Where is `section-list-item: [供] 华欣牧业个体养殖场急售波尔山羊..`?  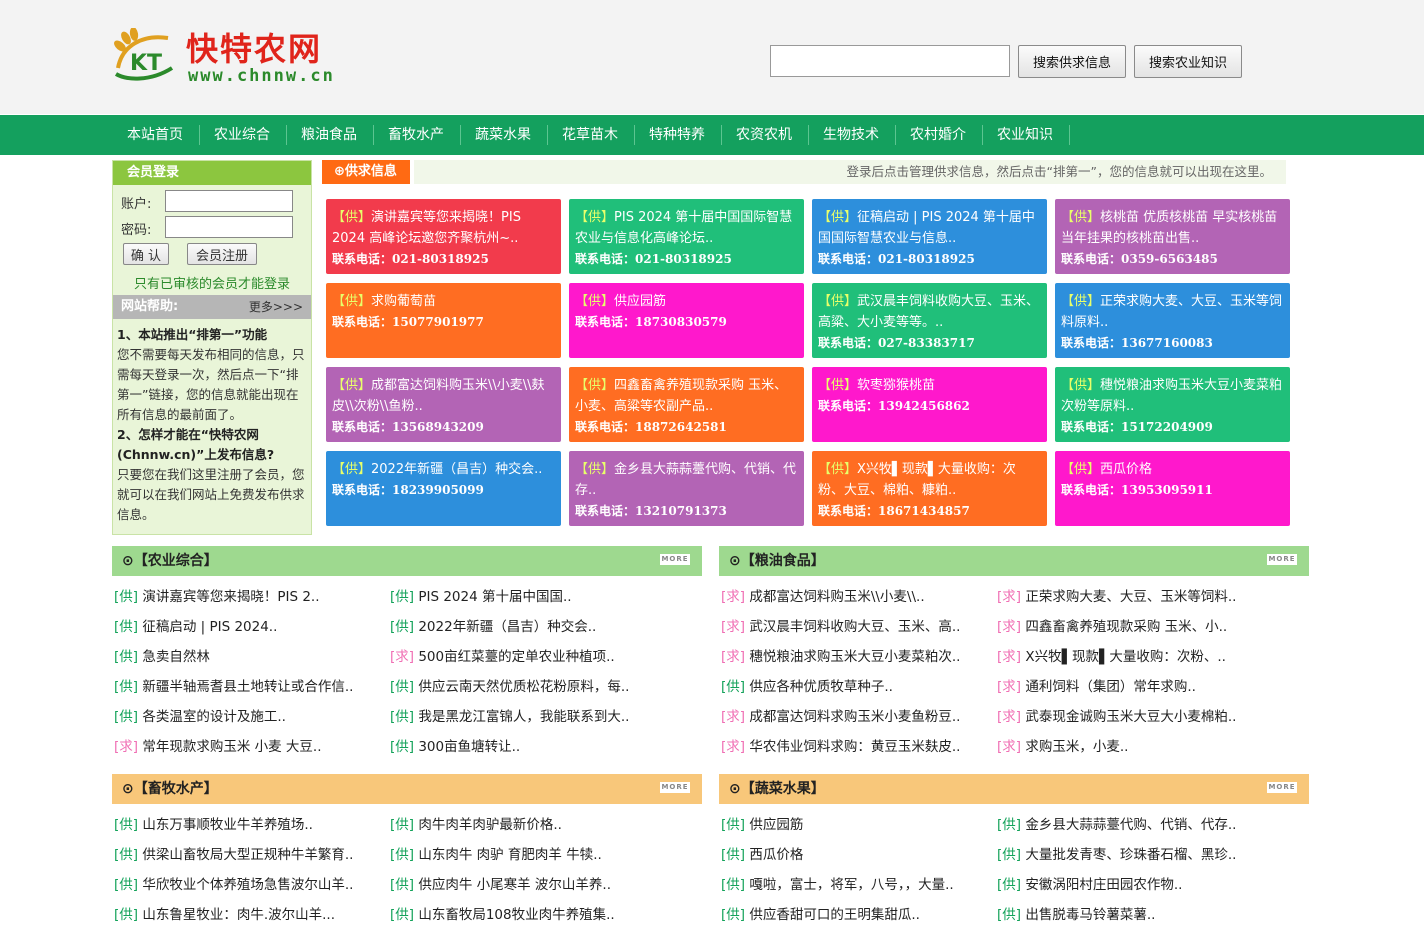
section-list-item: [供] 华欣牧业个体养殖场急售波尔山羊.. is located at coordinates (233, 883).